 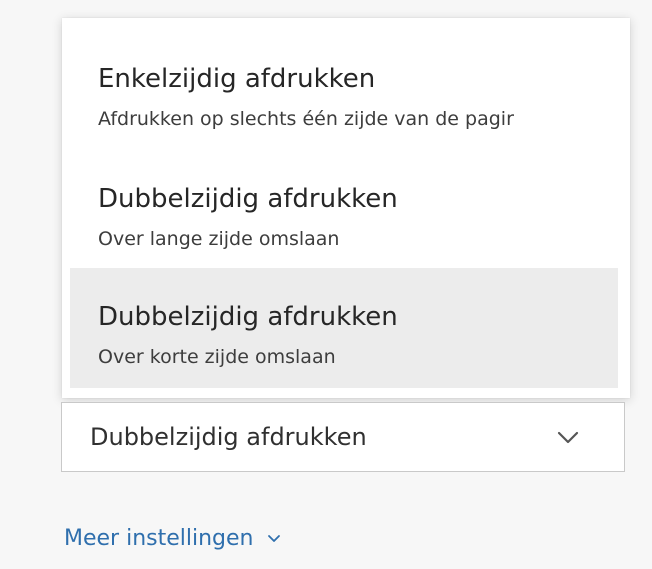 What do you see at coordinates (159, 538) in the screenshot?
I see `more-settings-label: Meer instellingen` at bounding box center [159, 538].